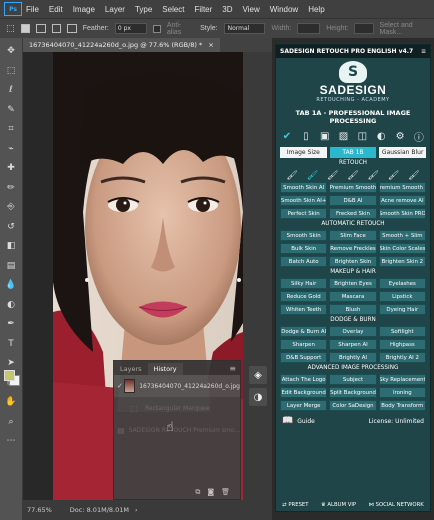  I want to click on smooth-skin-ai-button: Smooth Skin AI, so click(304, 187).